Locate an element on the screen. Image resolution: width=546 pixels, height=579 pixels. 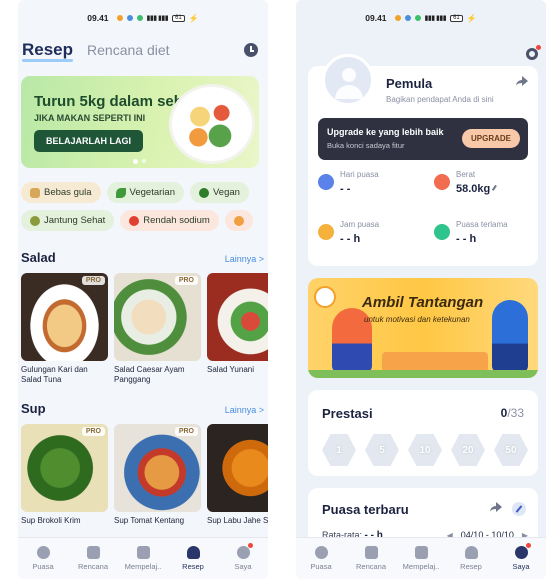
badge-hexagon: 5 is located at coordinates (382, 450).